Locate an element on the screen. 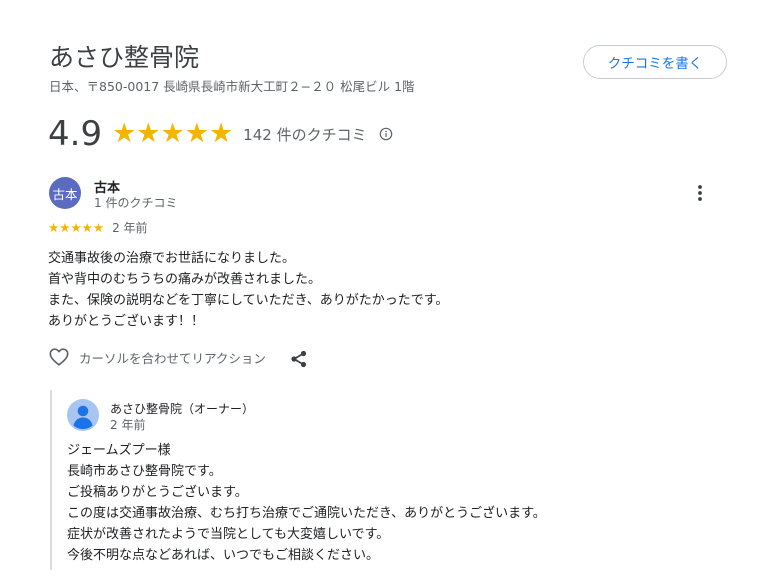 The width and height of the screenshot is (776, 576). more-vert-icon is located at coordinates (700, 193).